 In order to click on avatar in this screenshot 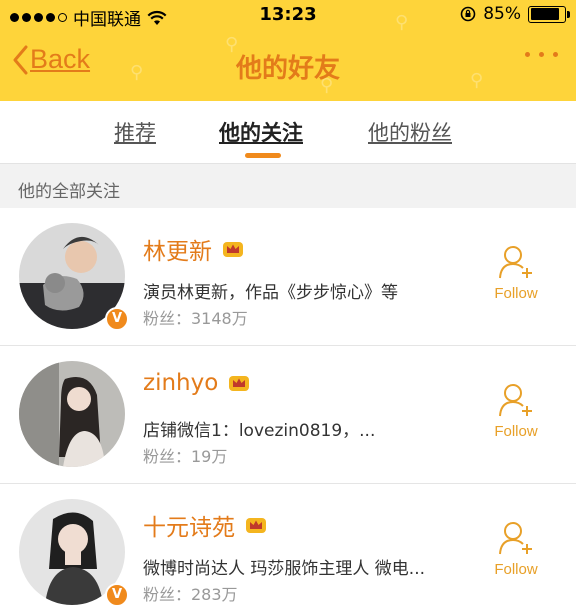, I will do `click(72, 414)`.